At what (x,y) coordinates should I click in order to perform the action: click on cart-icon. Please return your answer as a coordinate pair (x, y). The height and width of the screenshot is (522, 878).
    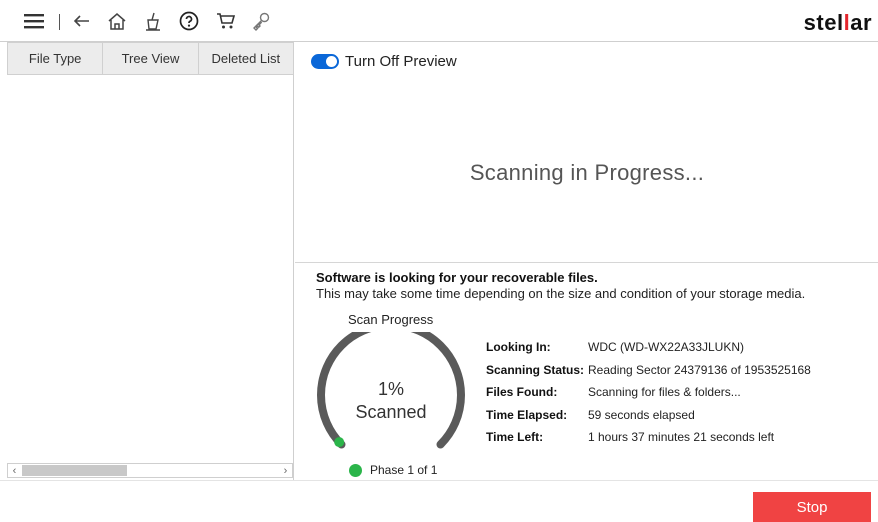
    Looking at the image, I should click on (226, 21).